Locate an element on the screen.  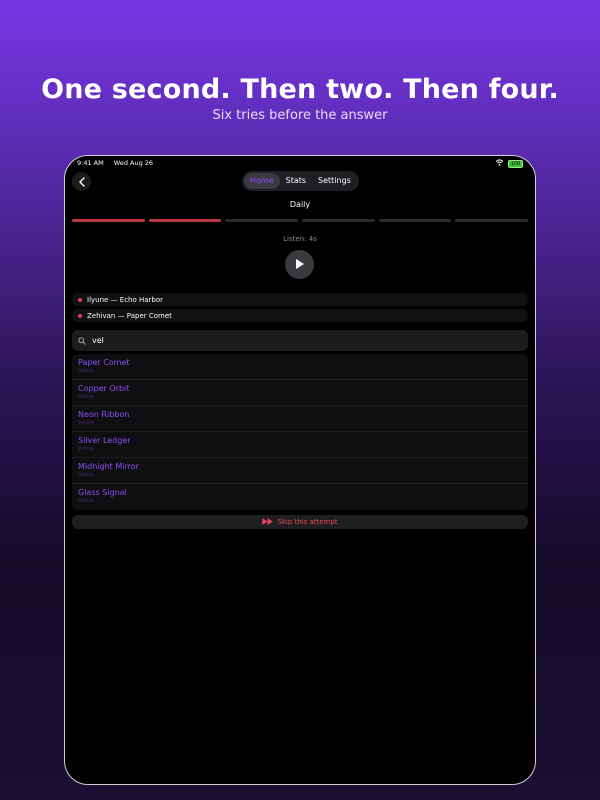
status-bar: 9:41 AM Wed Aug 26 is located at coordinates (119, 163).